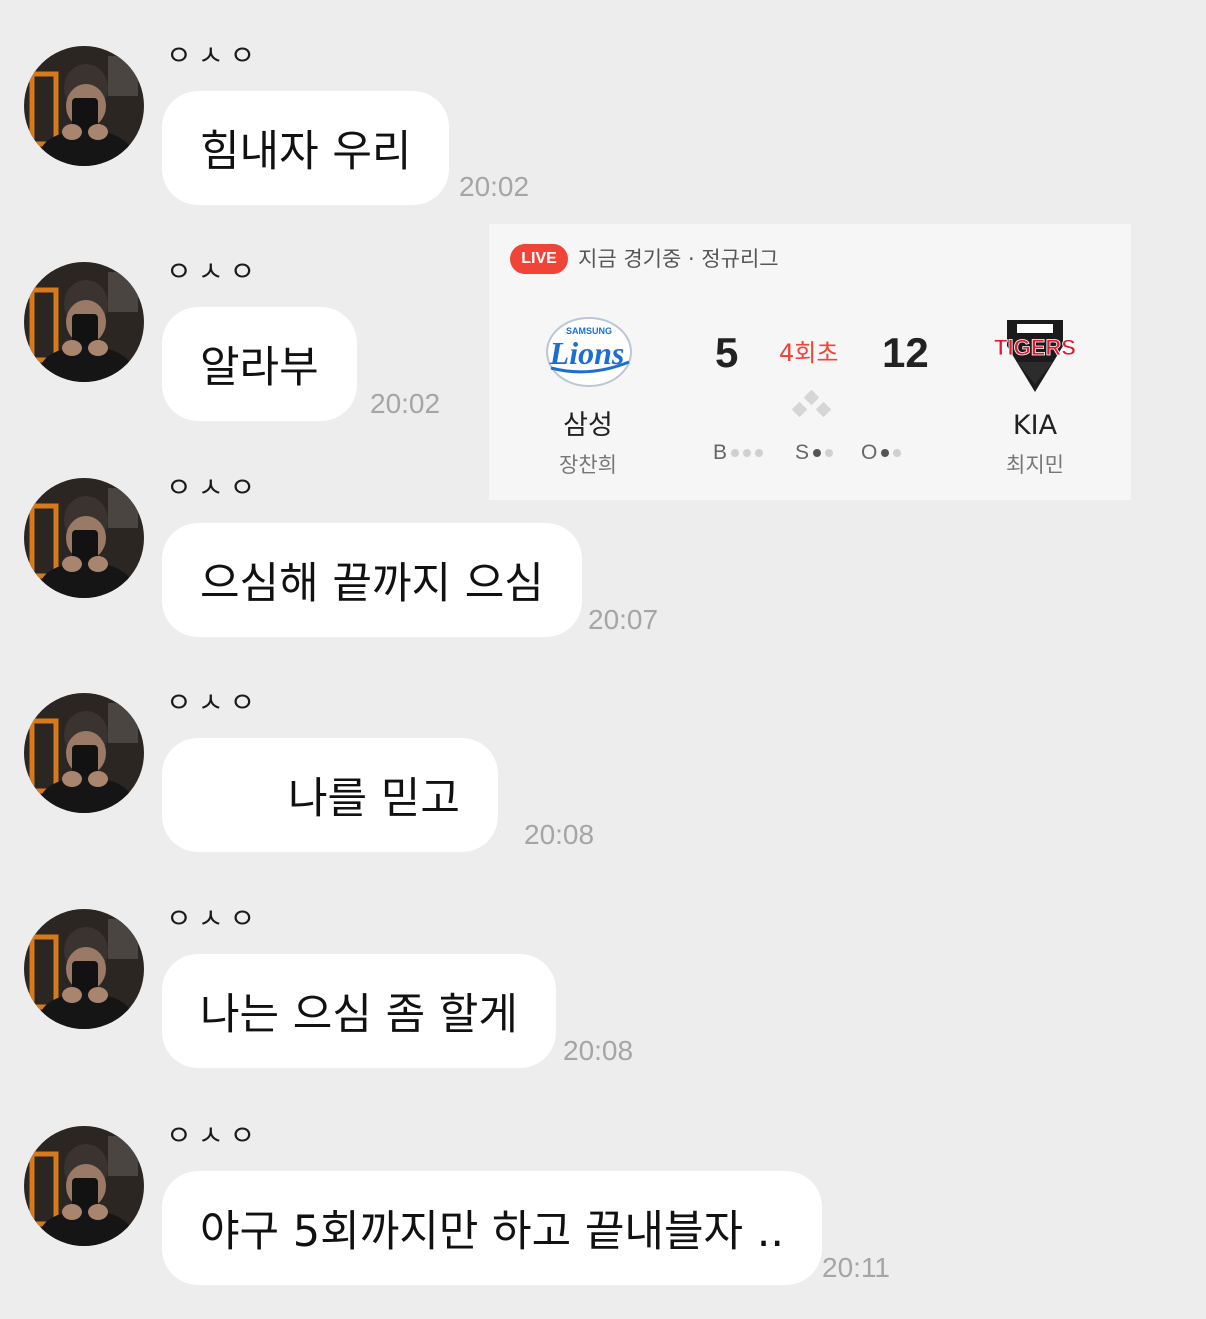 This screenshot has height=1319, width=1206. Describe the element at coordinates (330, 795) in the screenshot. I see `message-bubble: 나를 믿고` at that location.